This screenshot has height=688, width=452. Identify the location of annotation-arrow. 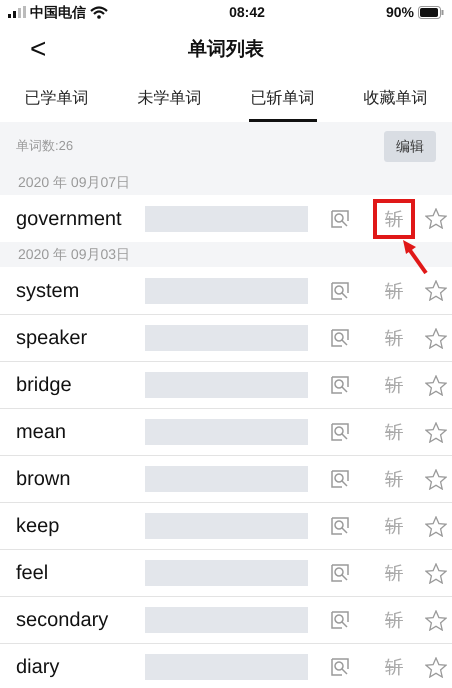
(415, 257).